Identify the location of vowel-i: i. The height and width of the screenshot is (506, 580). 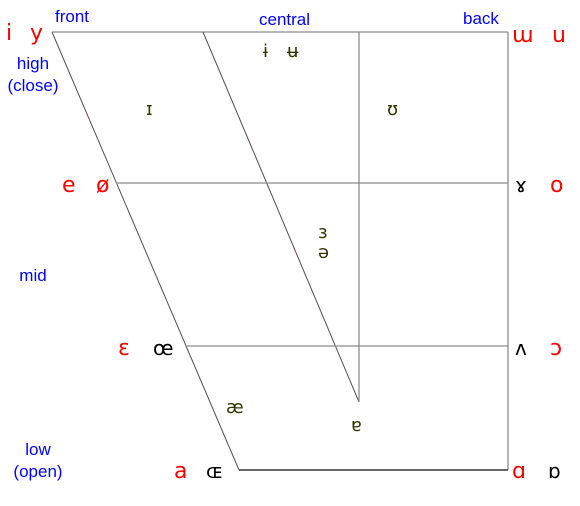
(9, 33).